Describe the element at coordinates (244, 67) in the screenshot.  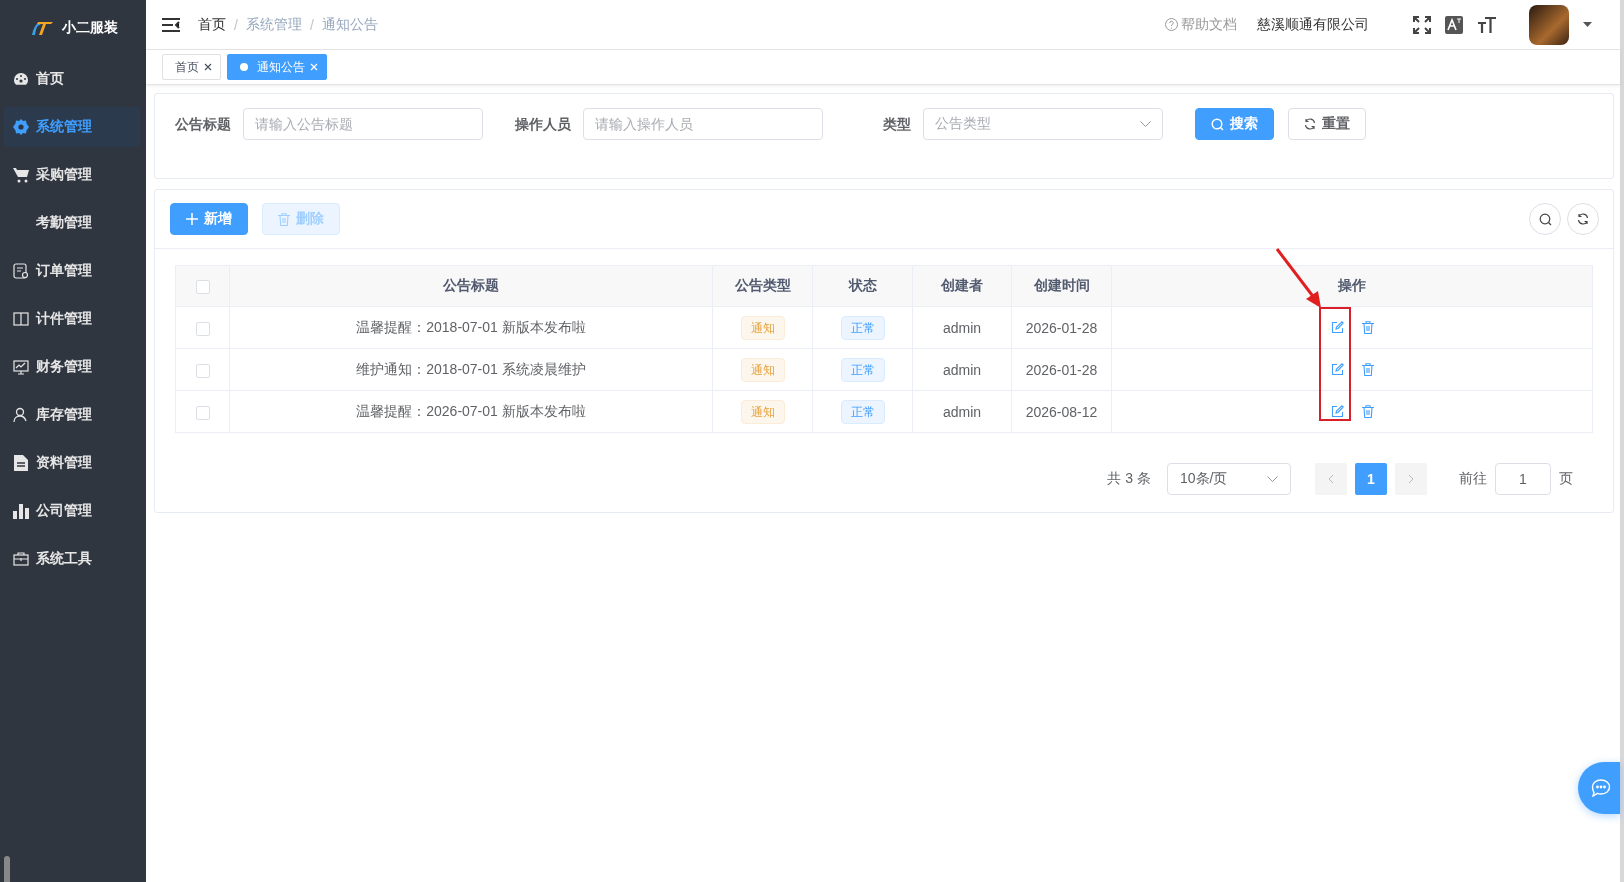
I see `dot-icon` at that location.